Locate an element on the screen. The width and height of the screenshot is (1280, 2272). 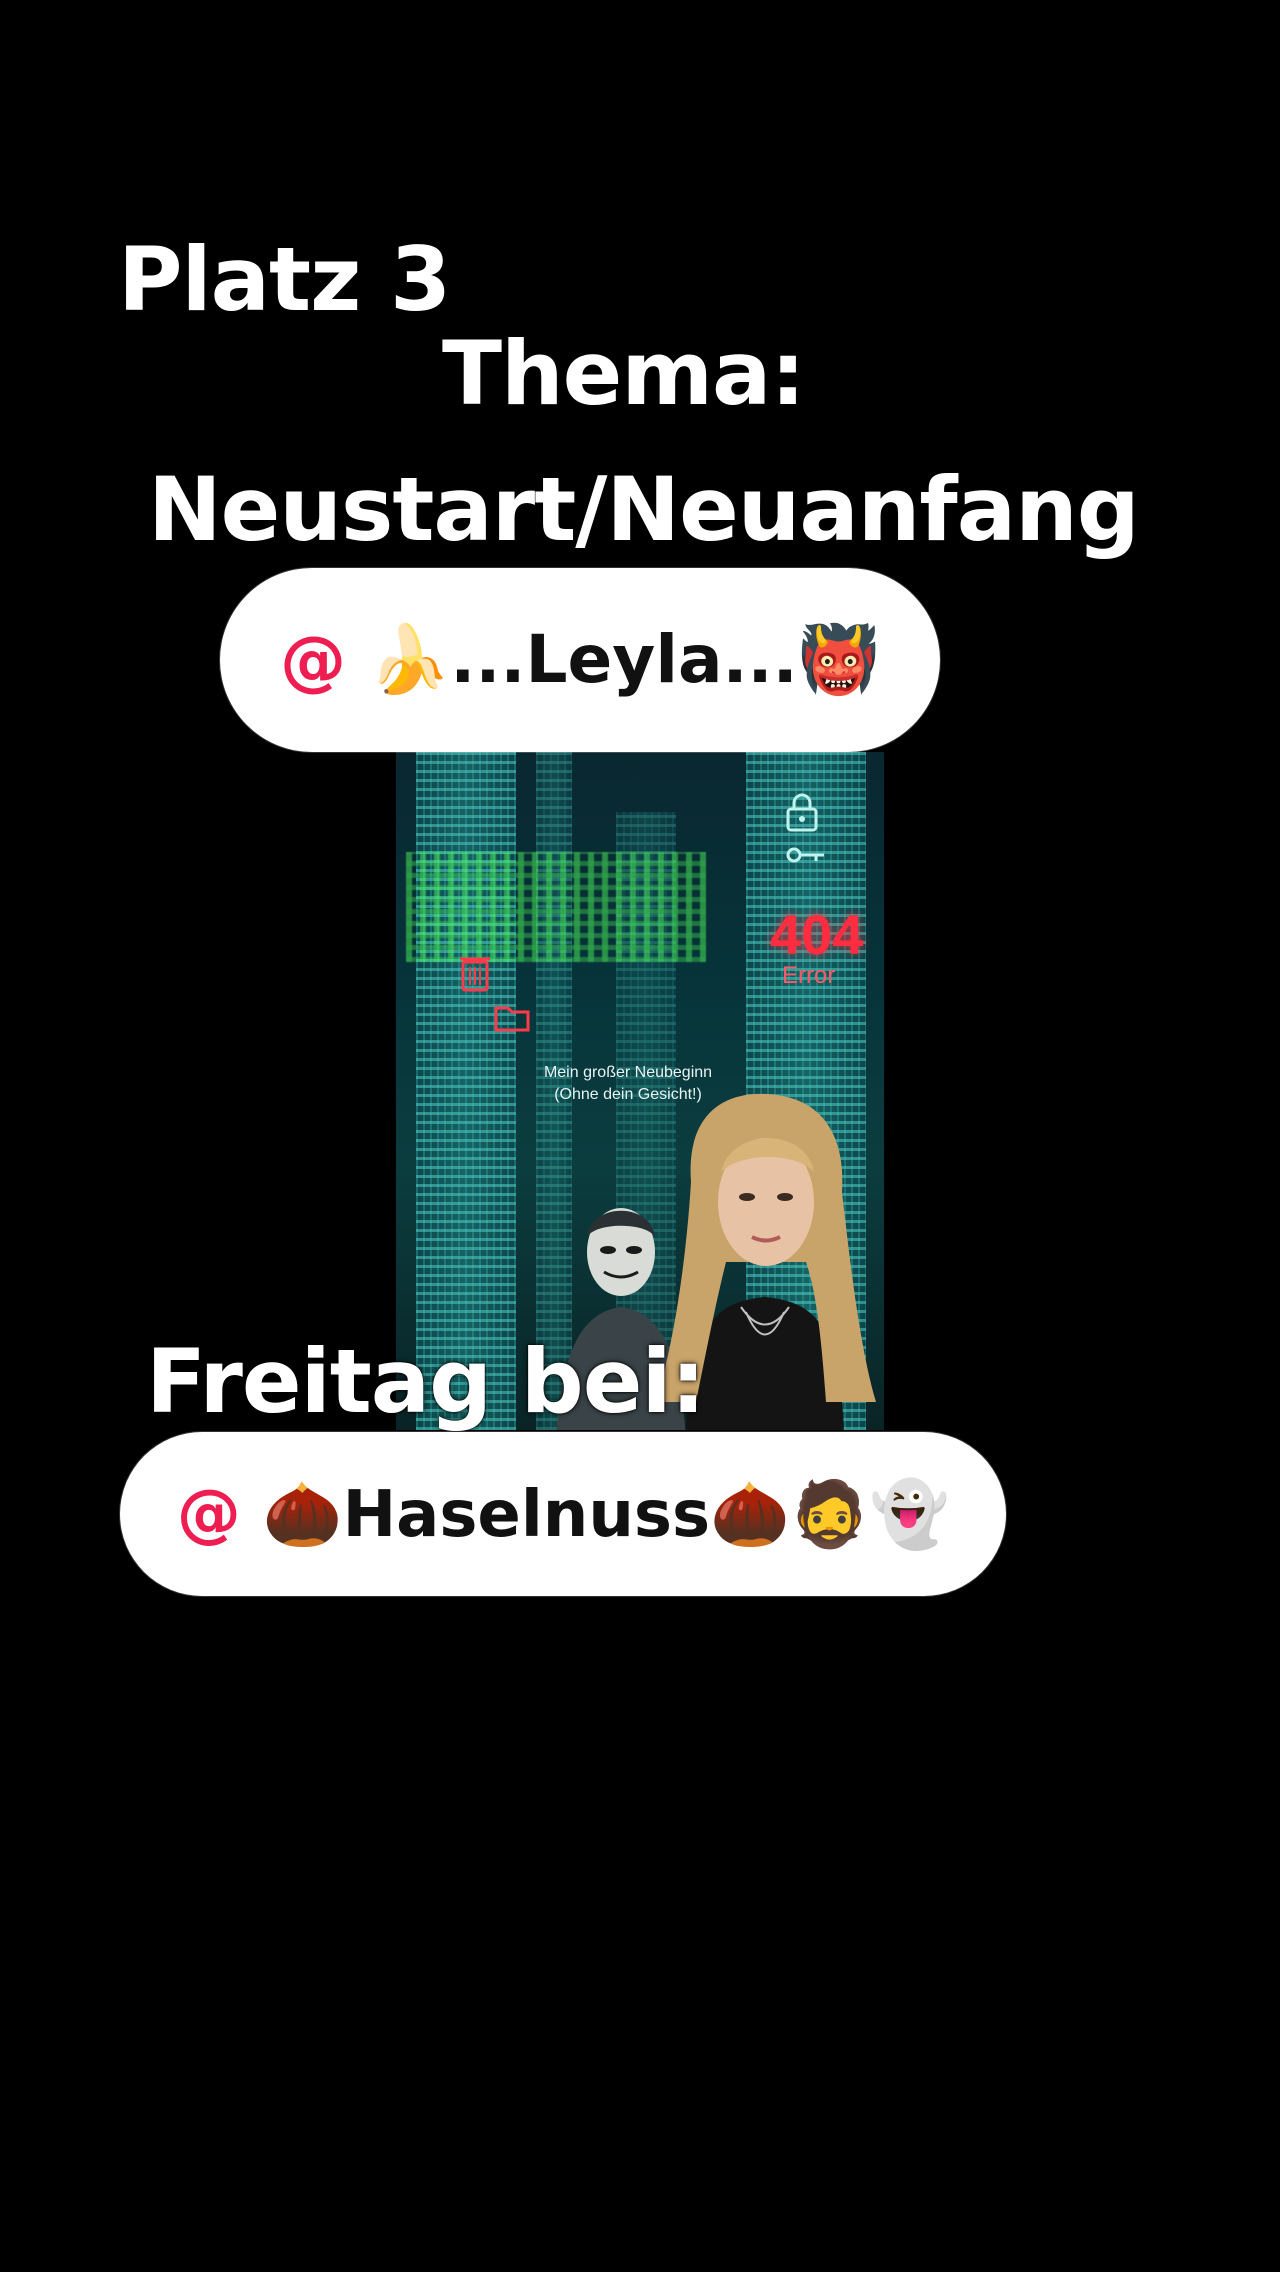
error-code-text: 404 is located at coordinates (817, 934).